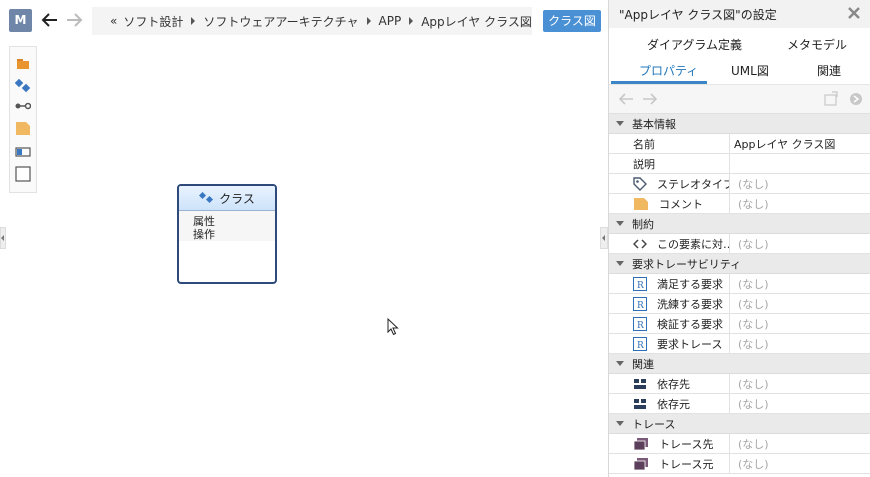 This screenshot has height=477, width=870. I want to click on property-key-label: コメント, so click(681, 204).